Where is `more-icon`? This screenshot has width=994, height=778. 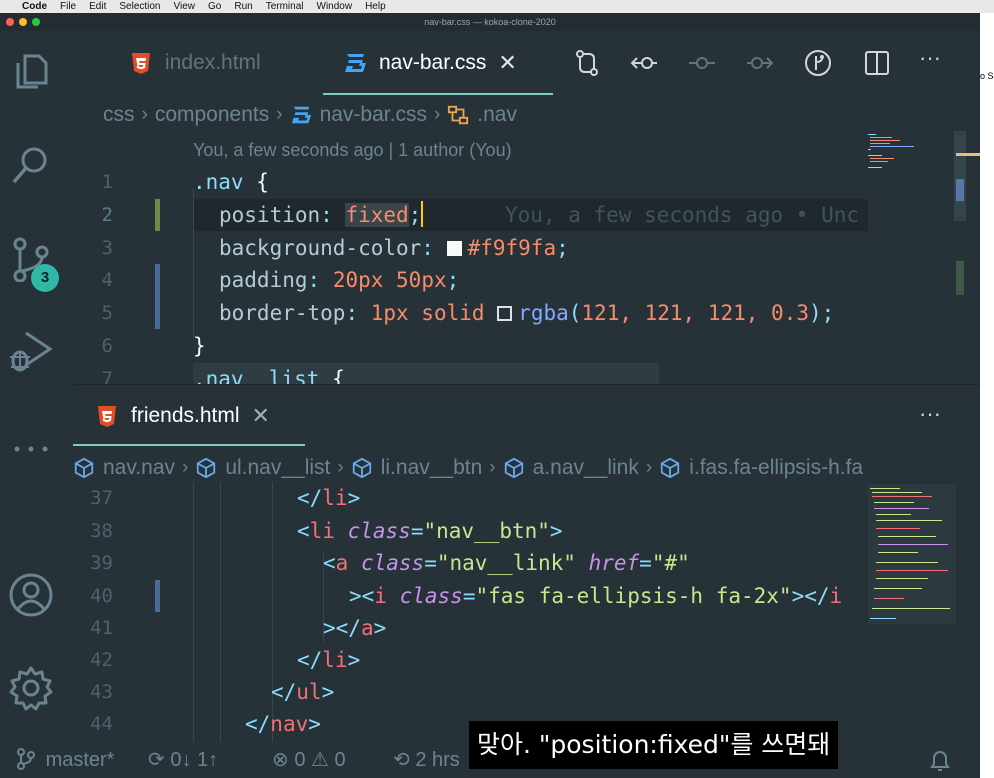
more-icon is located at coordinates (31, 449).